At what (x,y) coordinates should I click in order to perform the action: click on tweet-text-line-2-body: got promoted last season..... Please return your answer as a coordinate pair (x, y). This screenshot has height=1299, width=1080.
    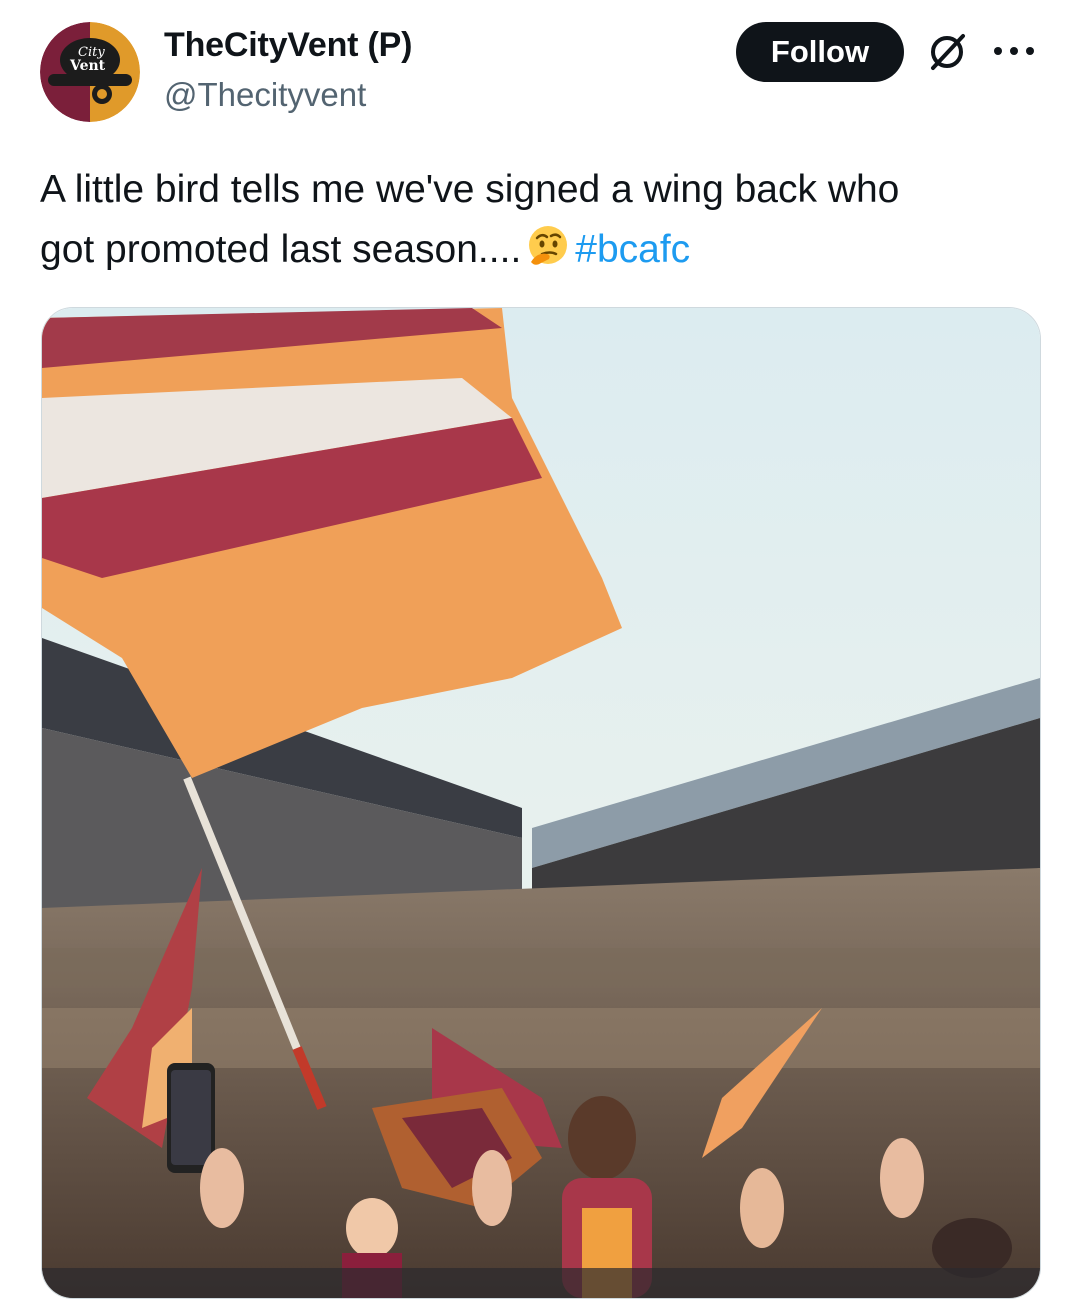
    Looking at the image, I should click on (281, 249).